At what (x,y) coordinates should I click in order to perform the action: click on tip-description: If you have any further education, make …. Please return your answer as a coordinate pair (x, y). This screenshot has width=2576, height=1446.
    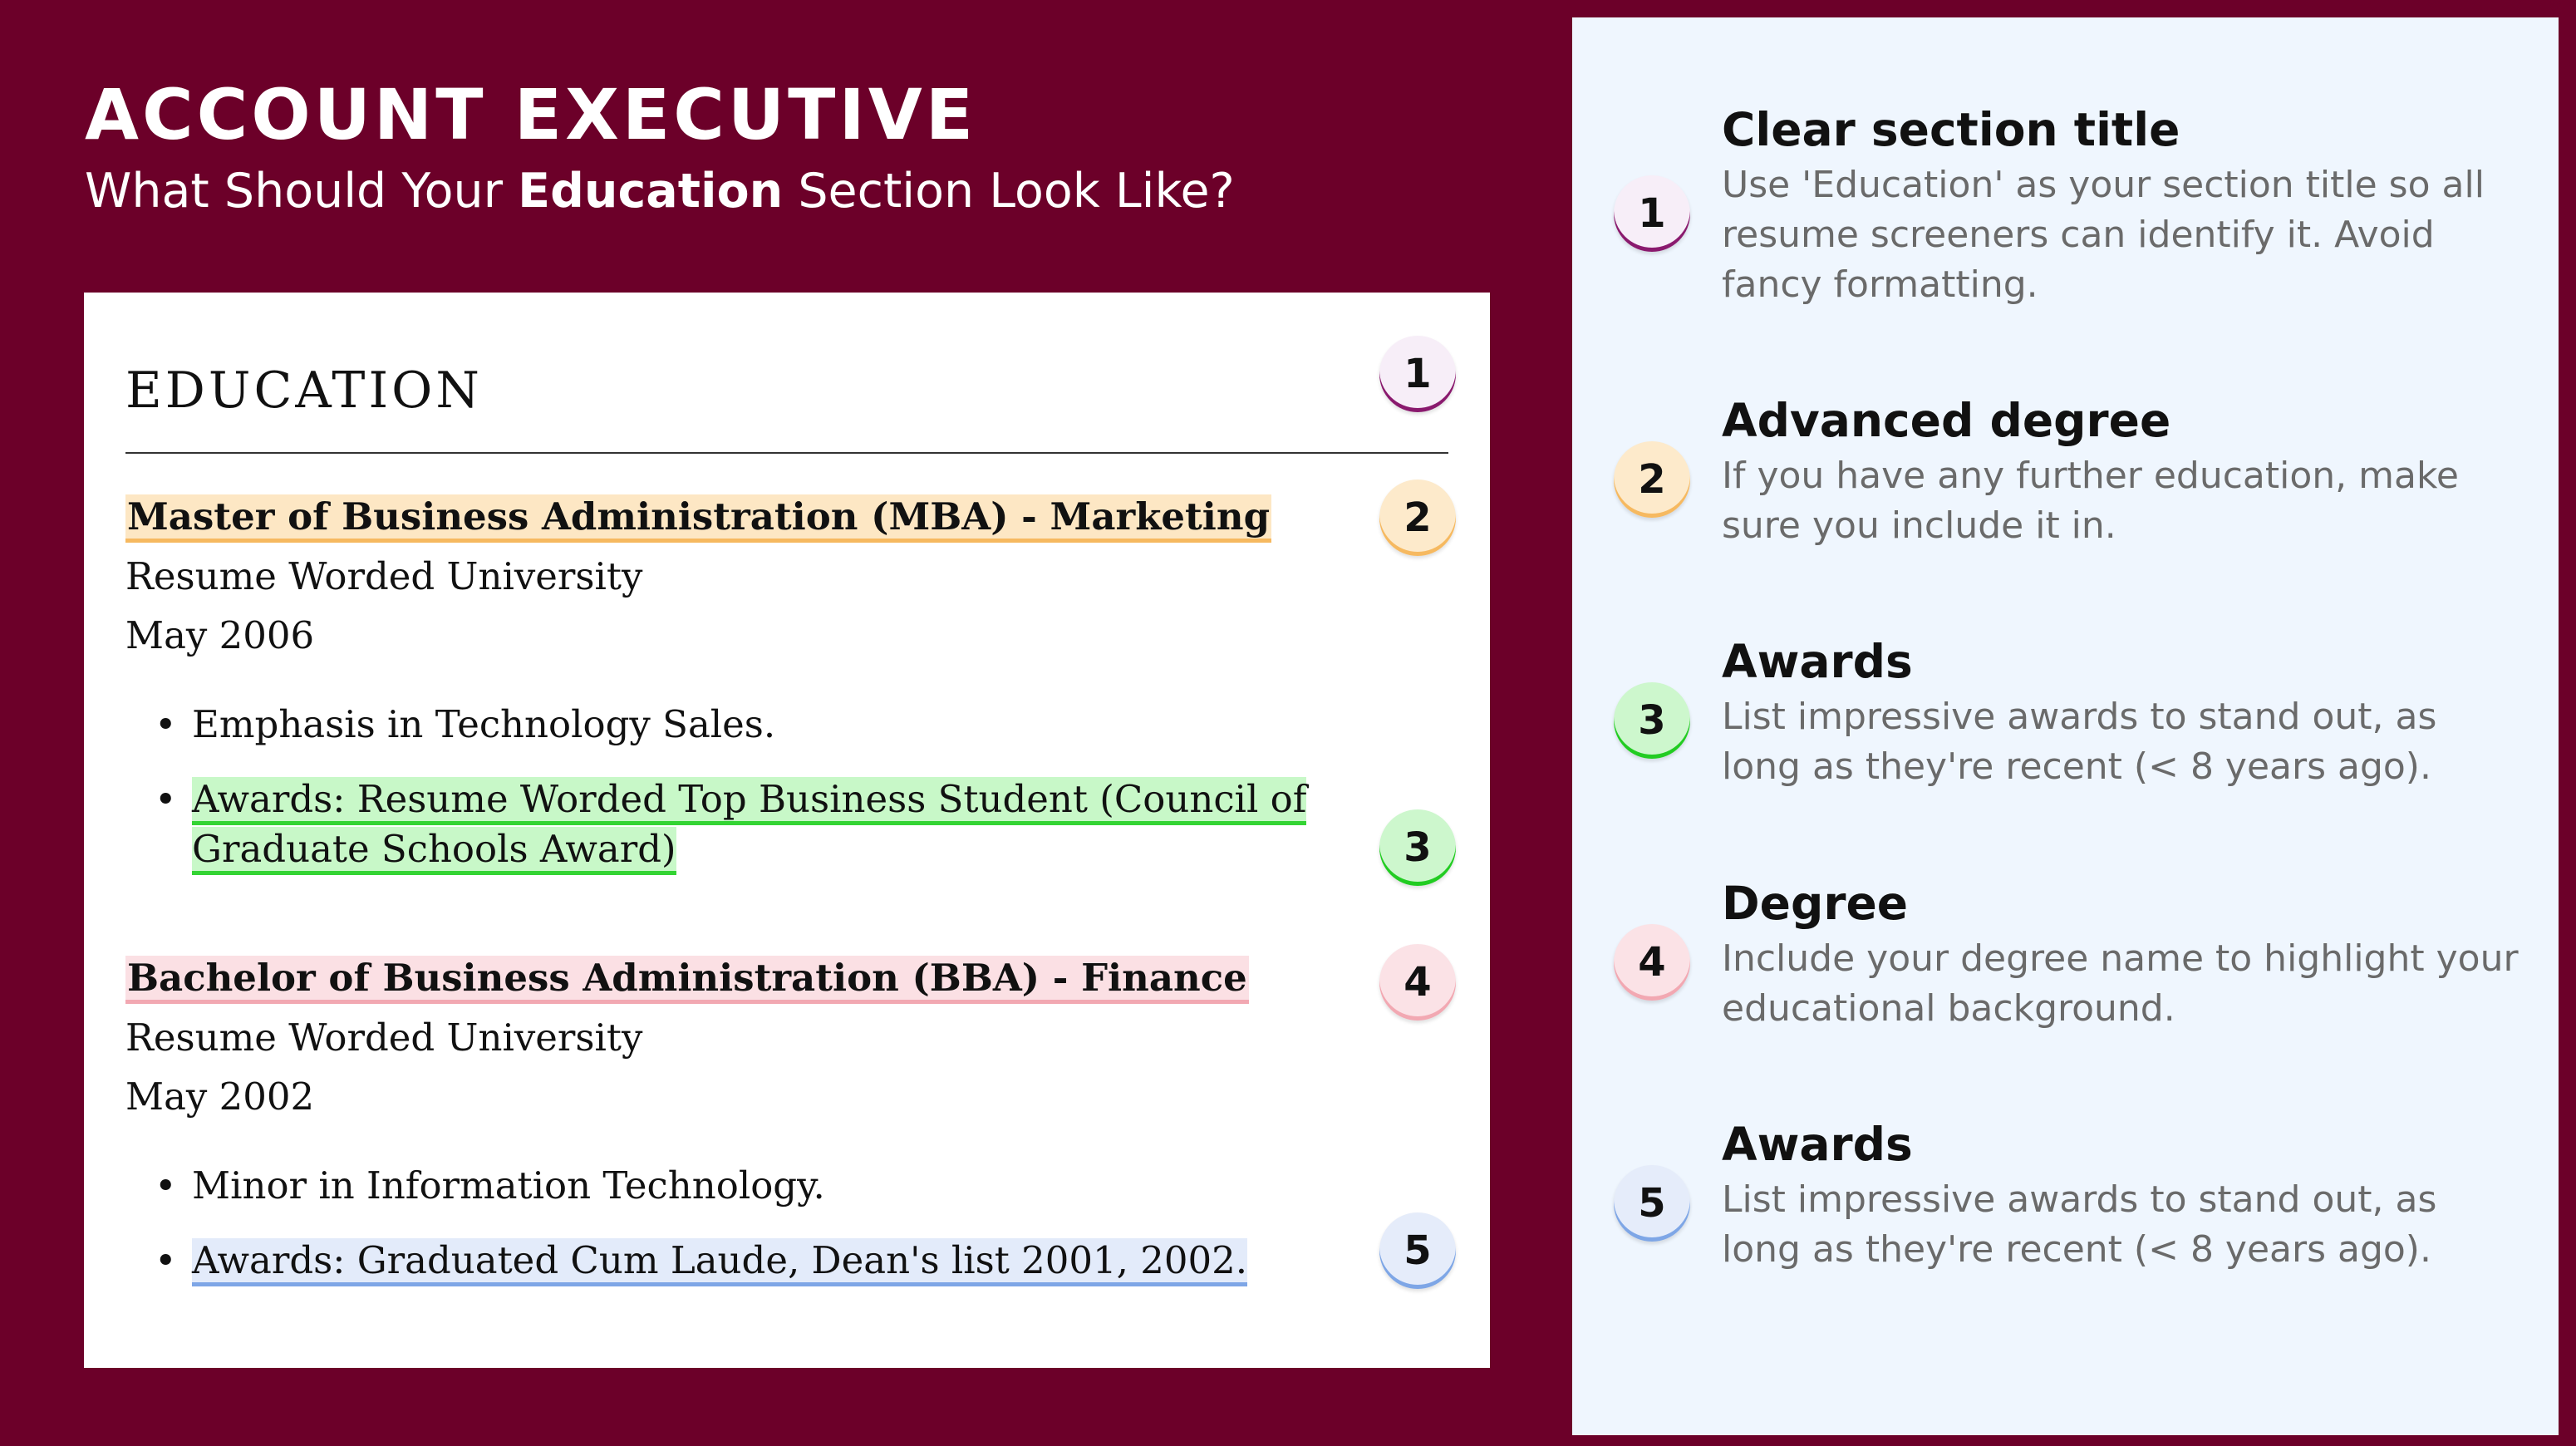
    Looking at the image, I should click on (2090, 501).